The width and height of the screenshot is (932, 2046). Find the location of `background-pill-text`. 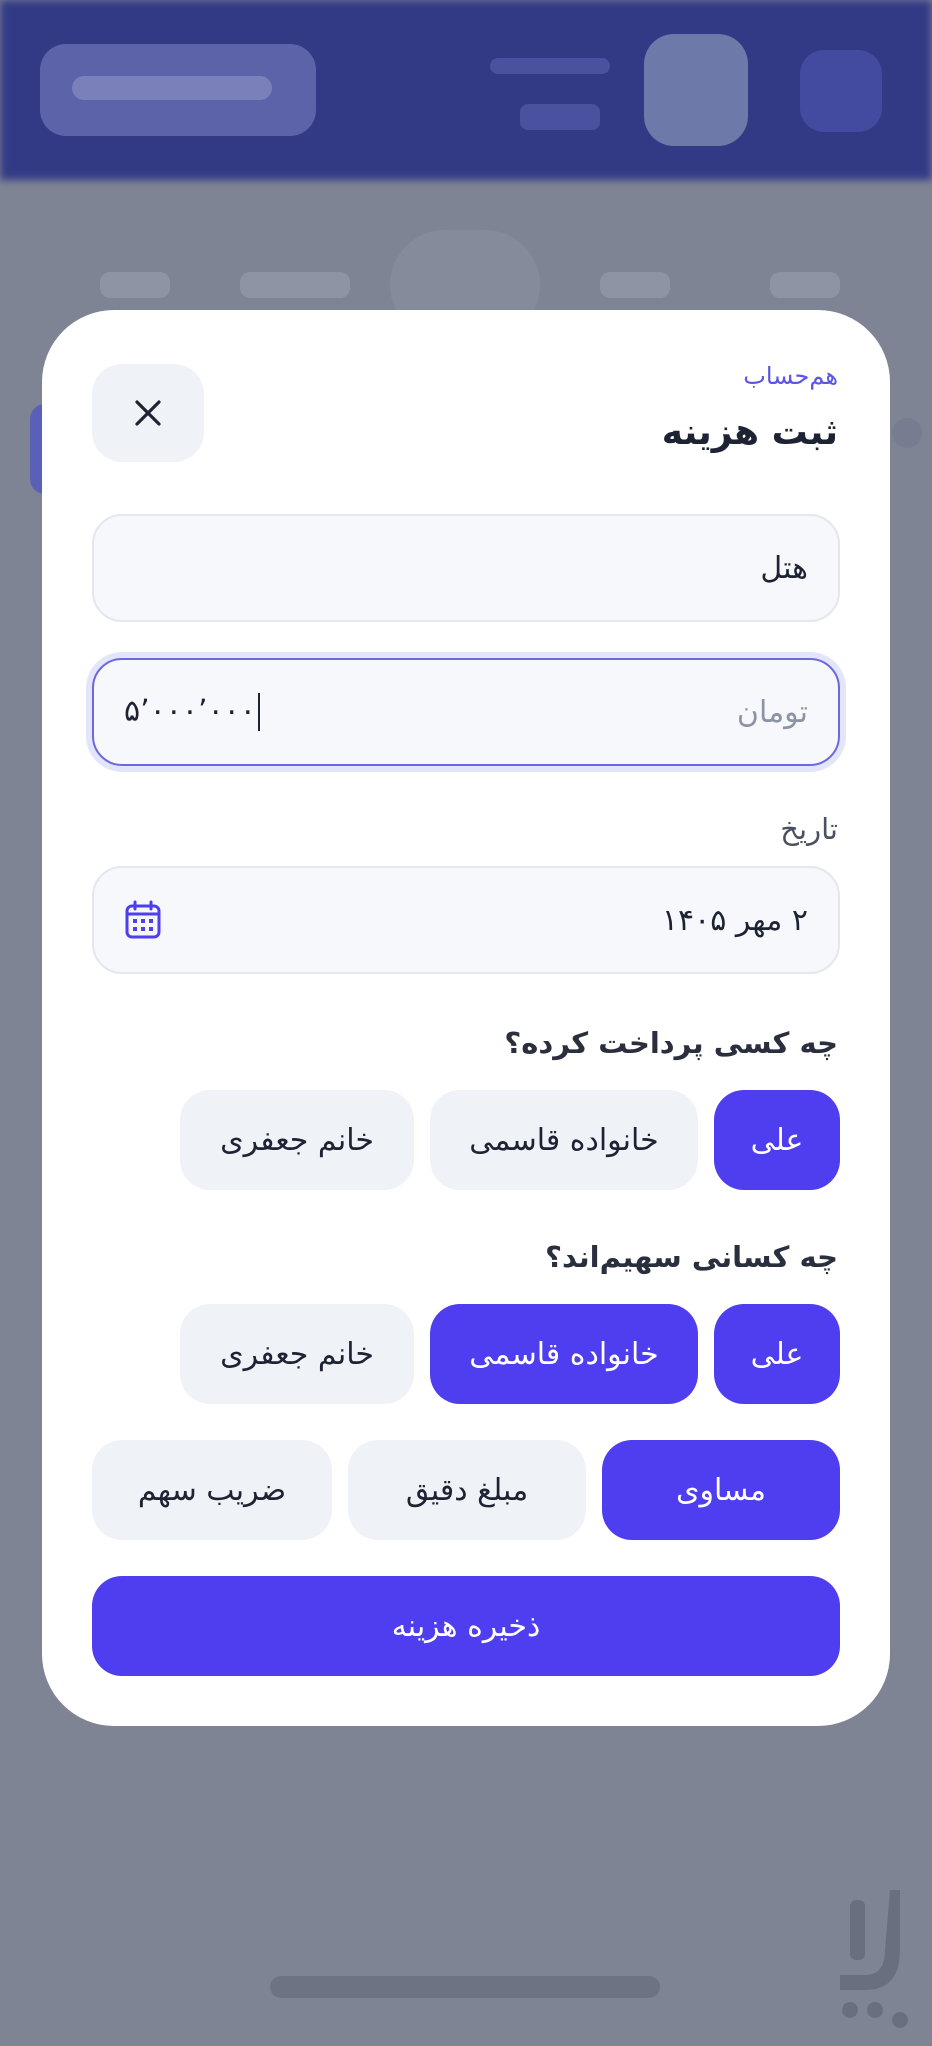

background-pill-text is located at coordinates (172, 88).